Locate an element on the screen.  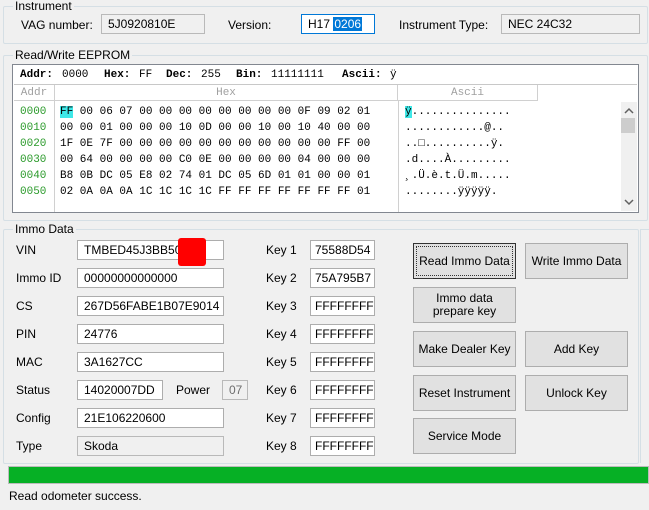
addr-value: 0000 is located at coordinates (75, 75).